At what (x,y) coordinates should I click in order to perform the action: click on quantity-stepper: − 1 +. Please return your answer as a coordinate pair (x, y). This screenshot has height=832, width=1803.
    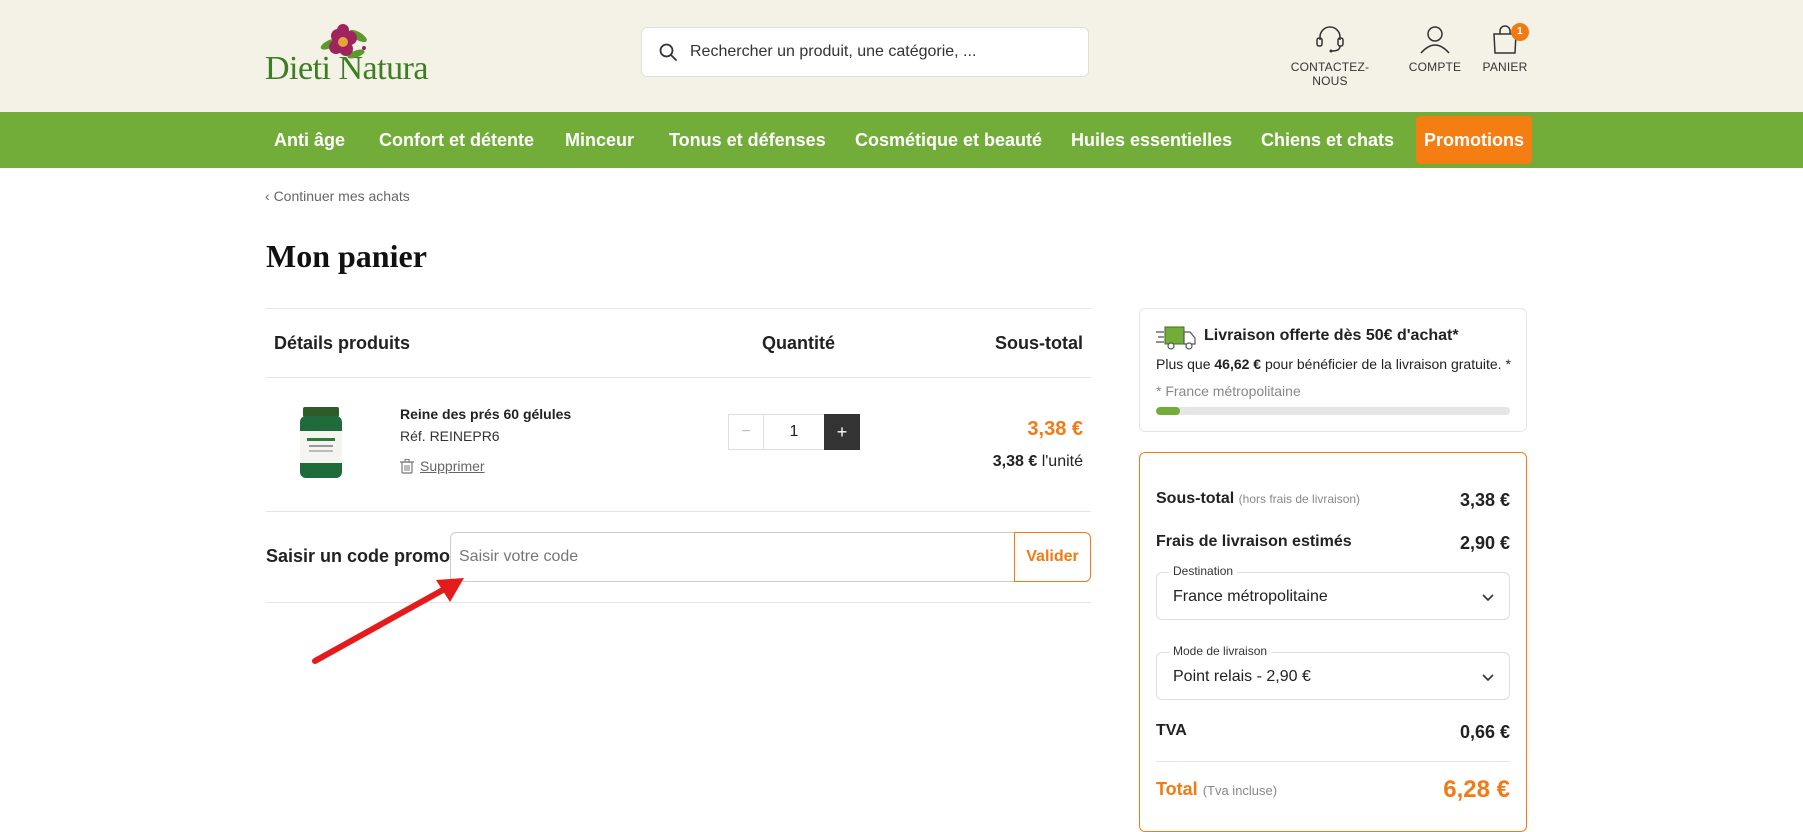
    Looking at the image, I should click on (794, 432).